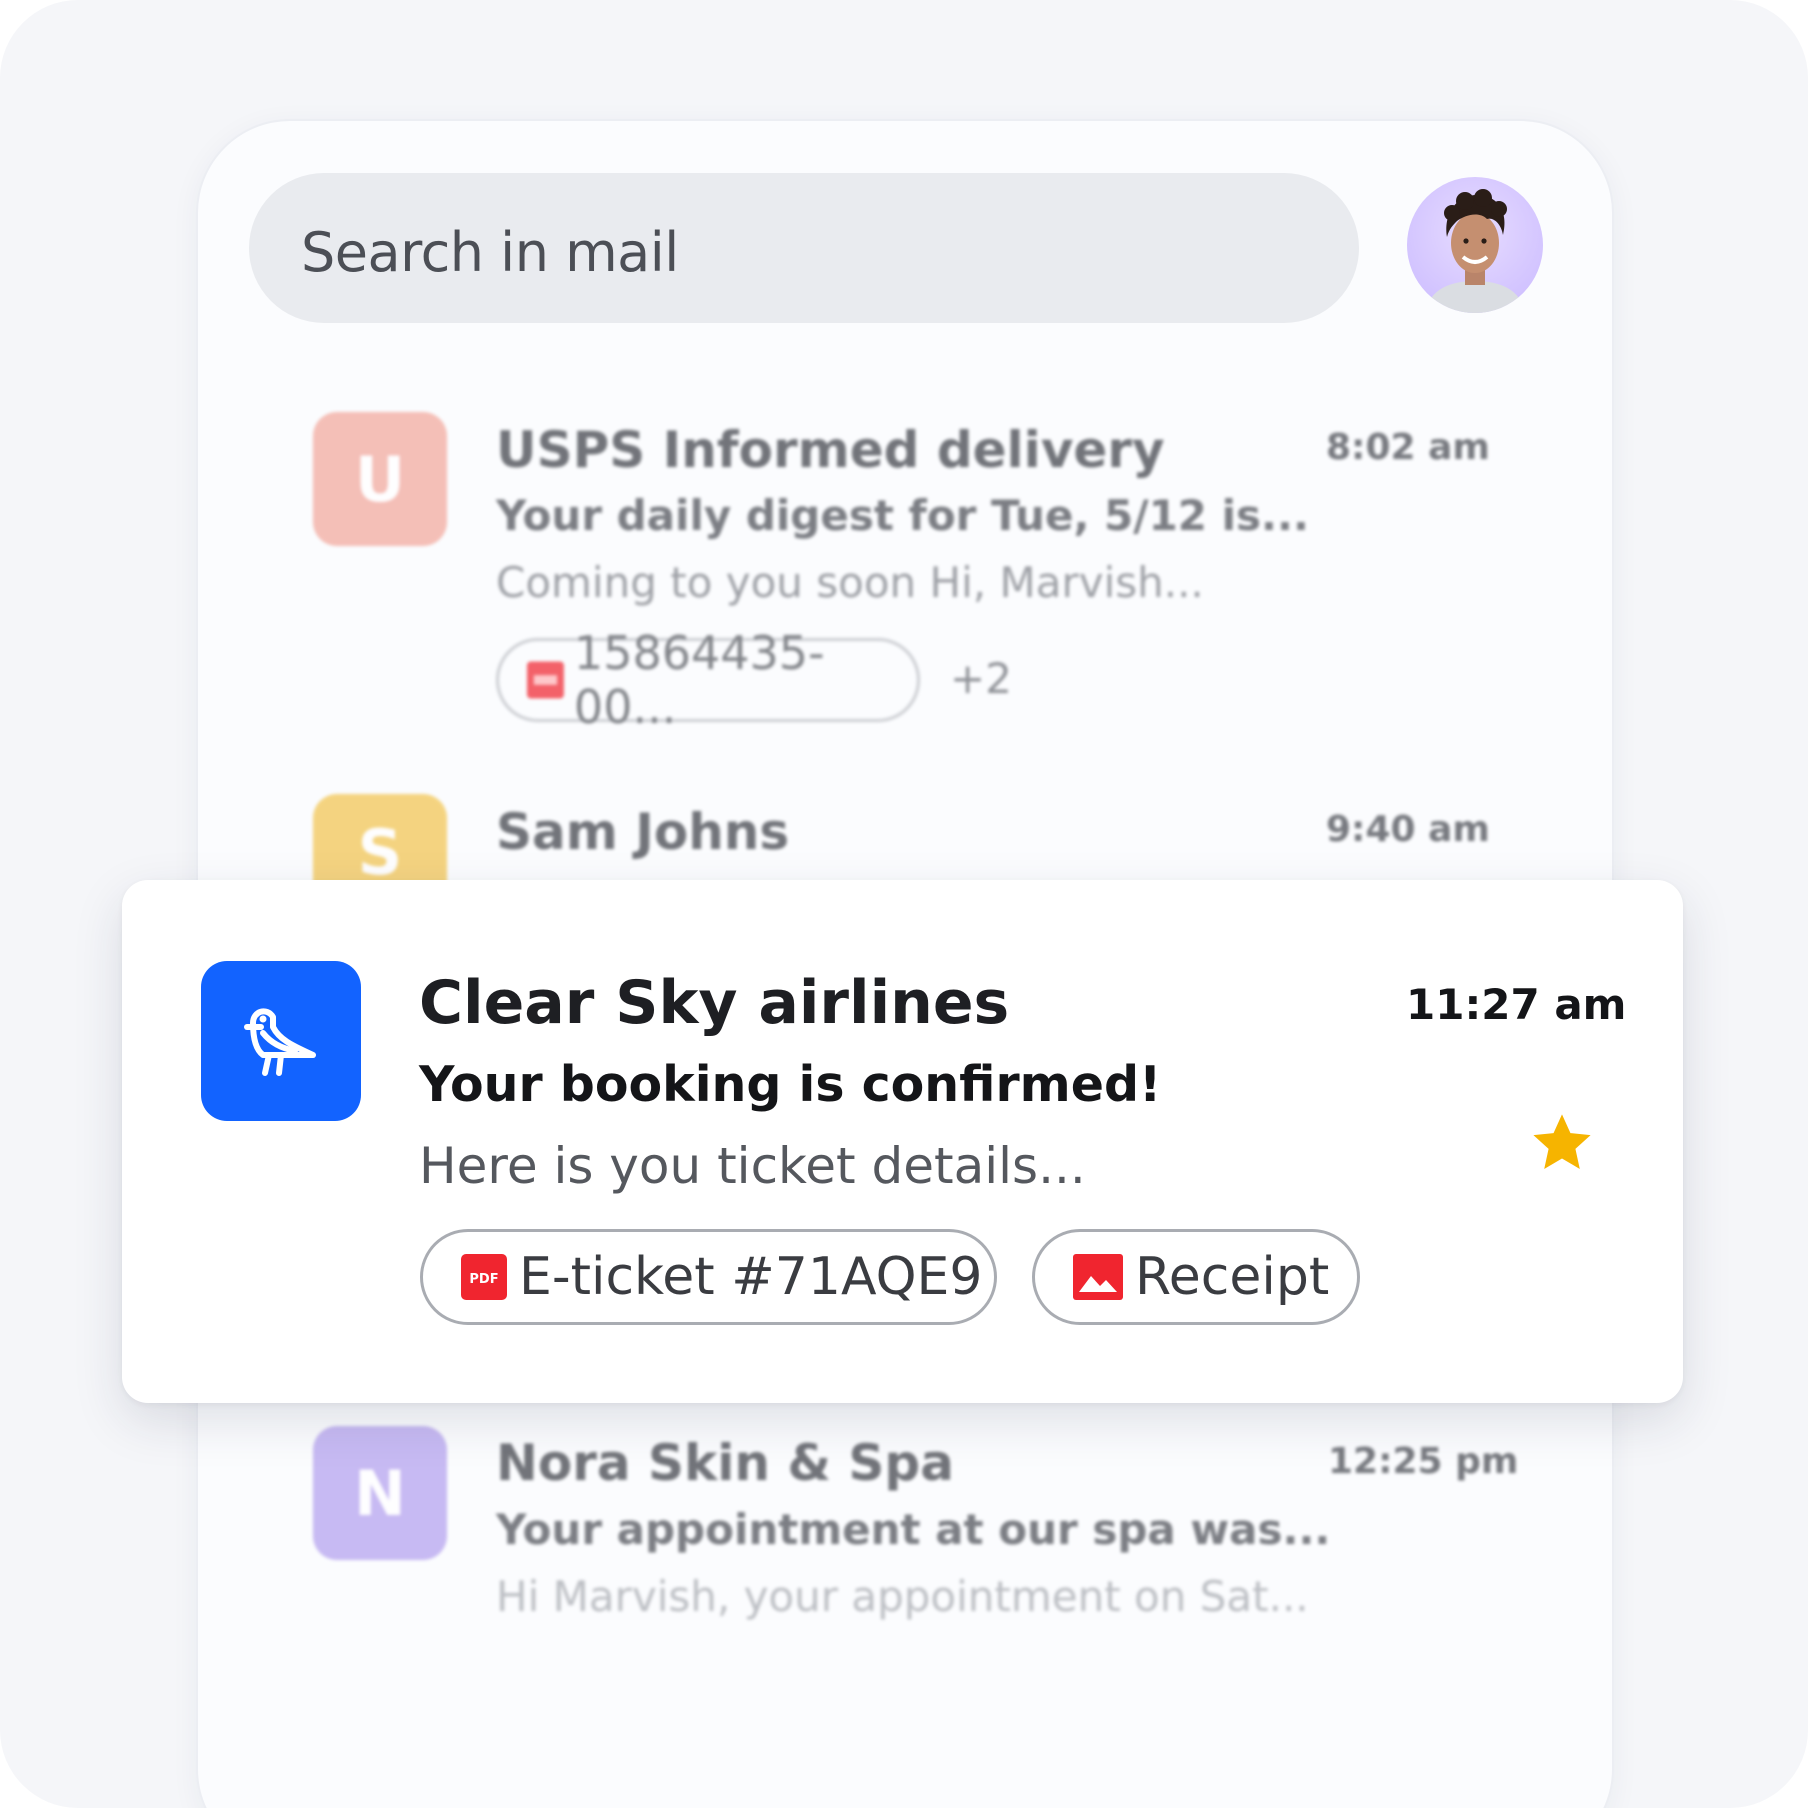 The height and width of the screenshot is (1808, 1808). I want to click on sender-name: USPS Informed delivery, so click(830, 450).